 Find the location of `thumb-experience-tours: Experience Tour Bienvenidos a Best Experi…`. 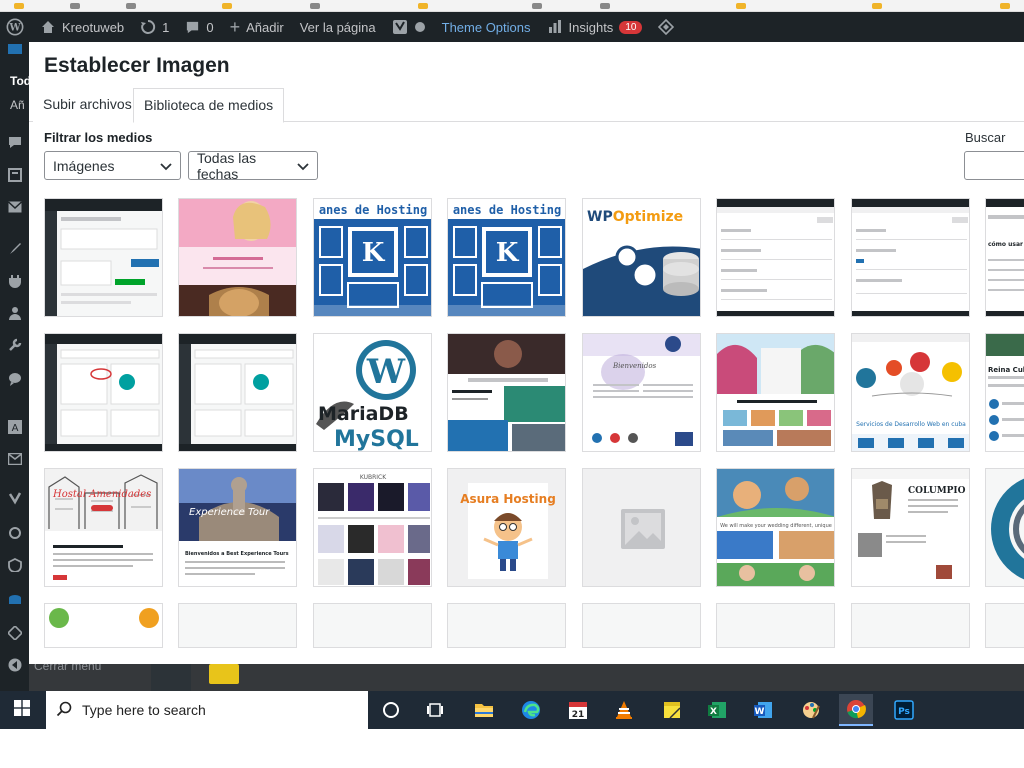

thumb-experience-tours: Experience Tour Bienvenidos a Best Experi… is located at coordinates (237, 527).